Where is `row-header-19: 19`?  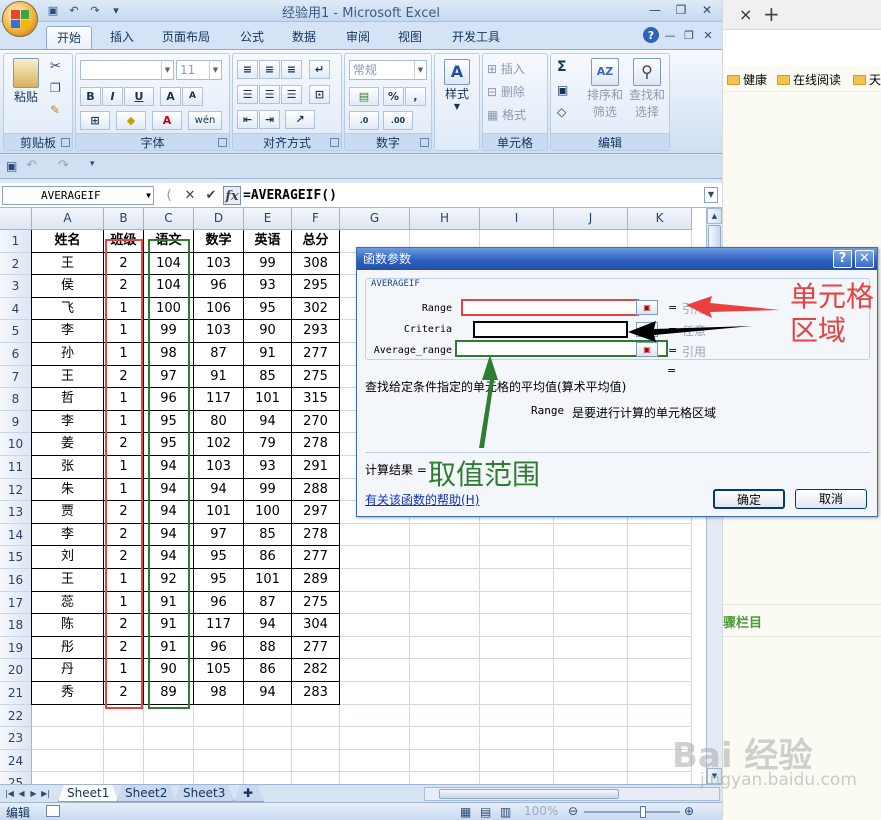 row-header-19: 19 is located at coordinates (16, 648).